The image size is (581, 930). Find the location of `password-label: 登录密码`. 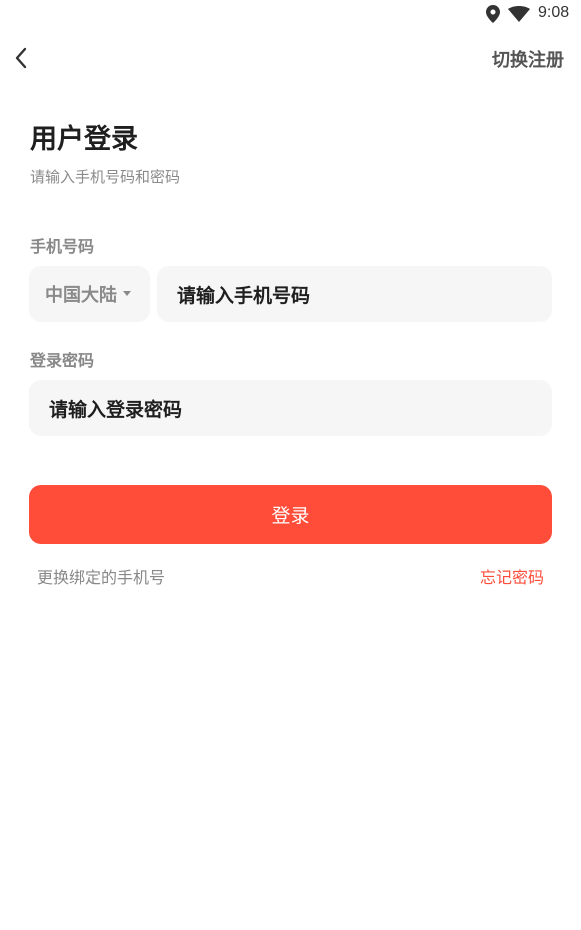

password-label: 登录密码 is located at coordinates (62, 360).